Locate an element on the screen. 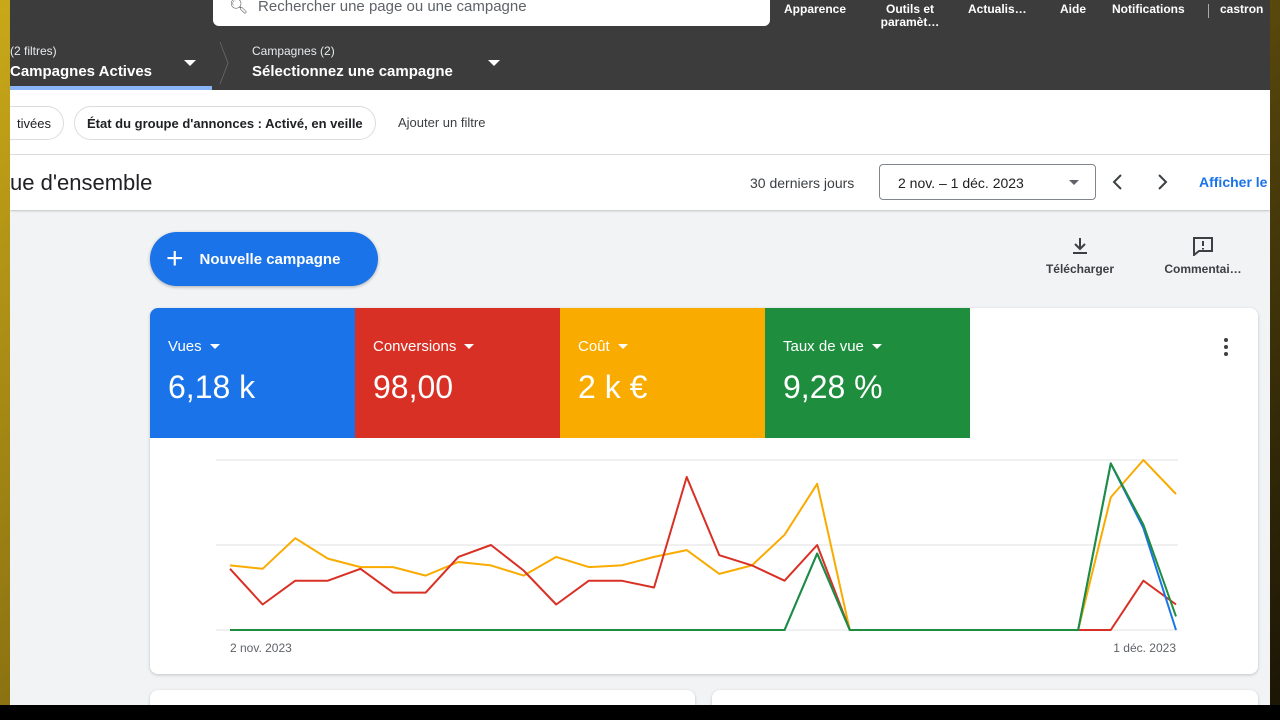  new-campaign-label: Nouvelle campagne is located at coordinates (270, 259).